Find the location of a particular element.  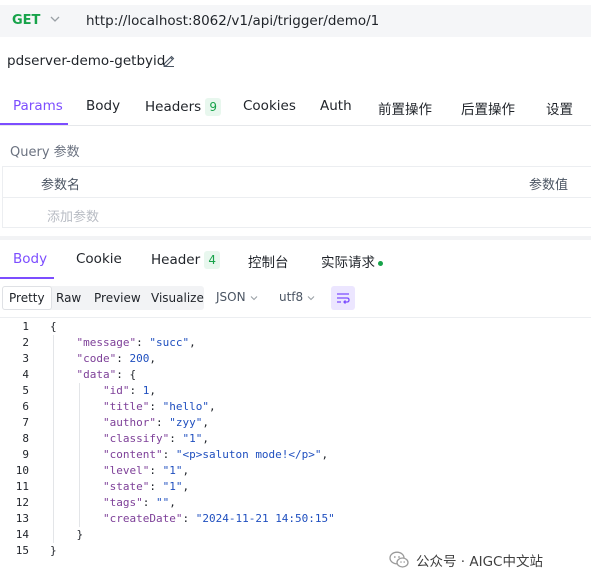

watermark-text: 公众号 · AIGC中文站 is located at coordinates (479, 562).